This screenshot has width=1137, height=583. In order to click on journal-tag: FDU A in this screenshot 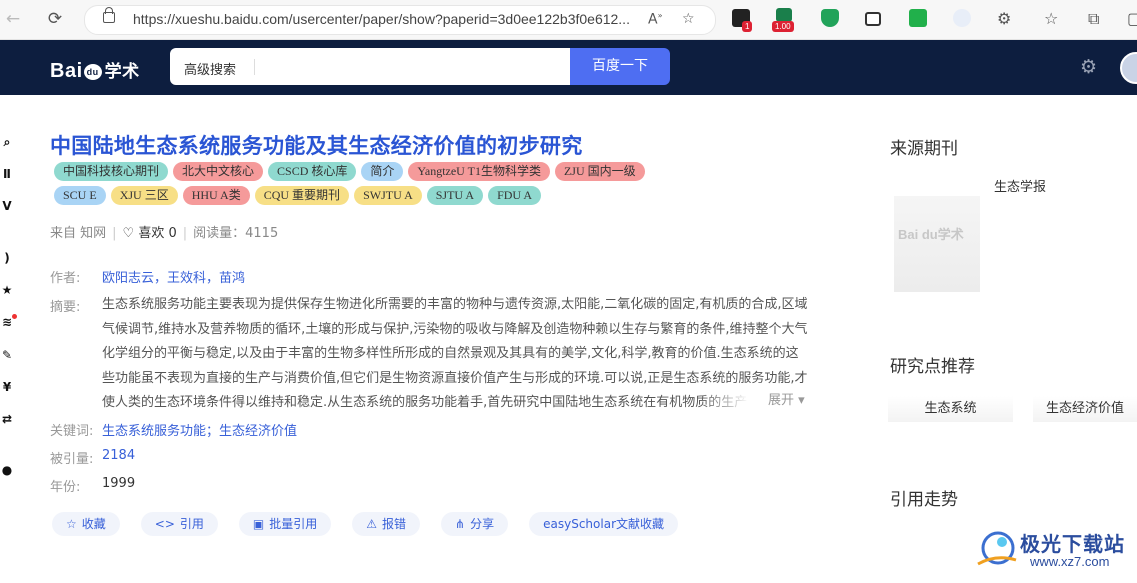, I will do `click(515, 195)`.